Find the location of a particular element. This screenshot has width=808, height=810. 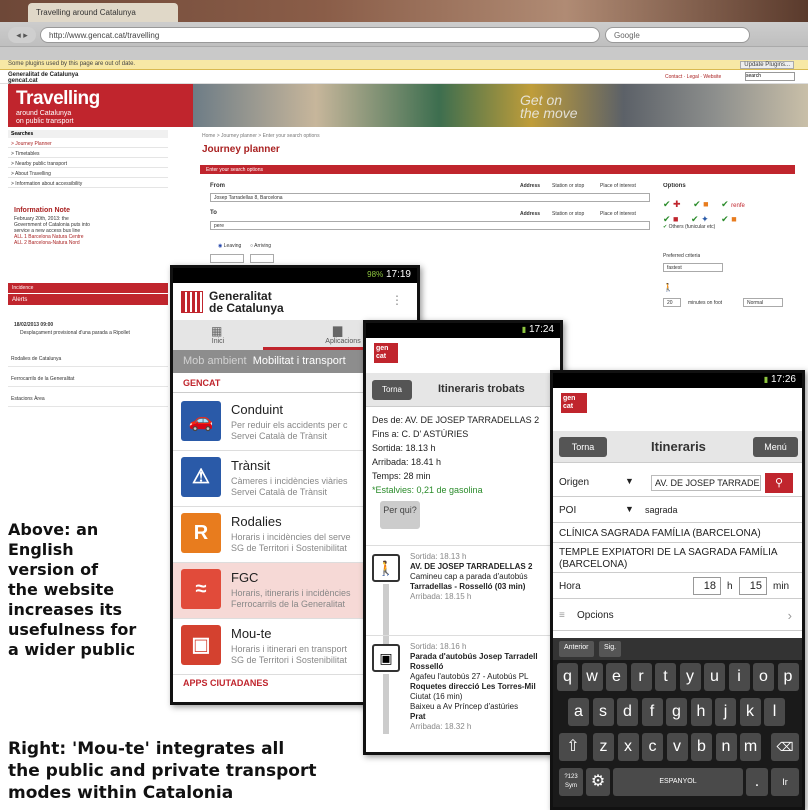

key-g: g is located at coordinates (676, 712).